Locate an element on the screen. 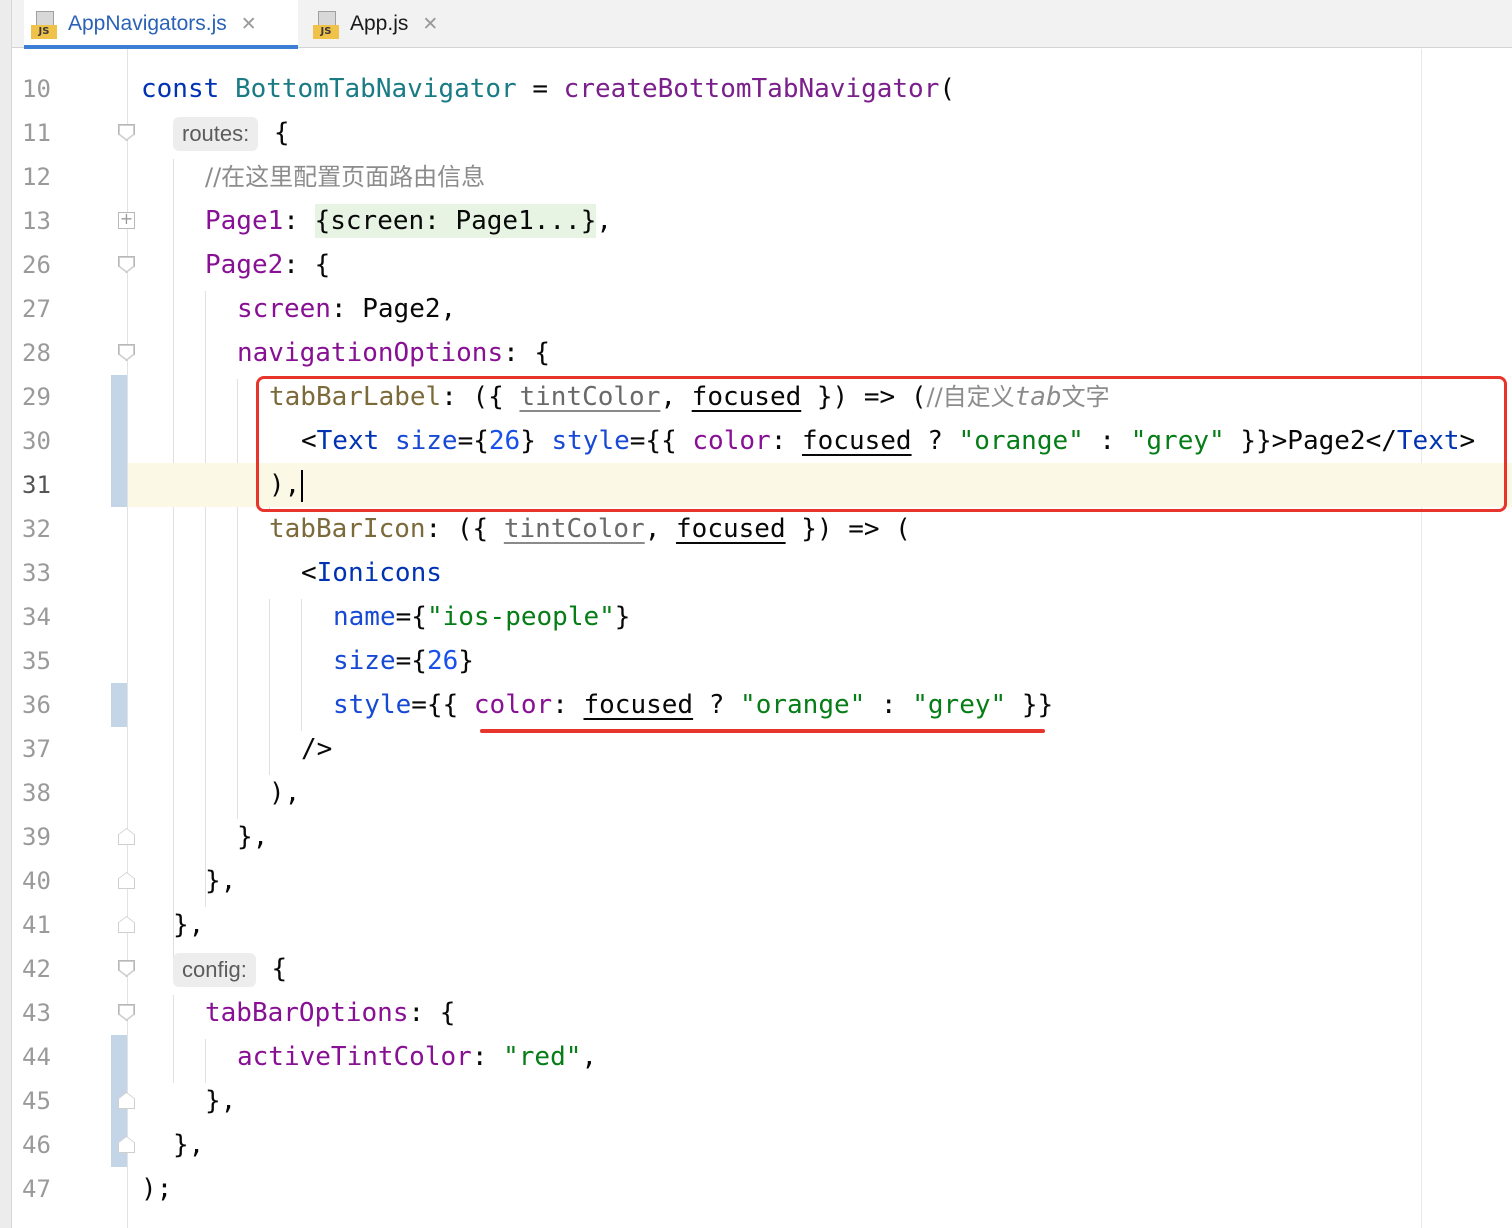 This screenshot has width=1512, height=1228. code-line: 13 Page1: {screen: Page1...}, is located at coordinates (756, 221).